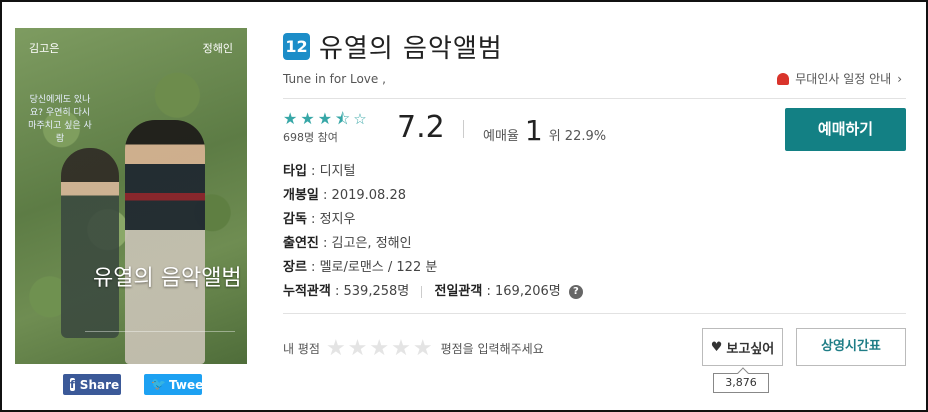  Describe the element at coordinates (376, 291) in the screenshot. I see `cumulative-audience: 539,258명` at that location.